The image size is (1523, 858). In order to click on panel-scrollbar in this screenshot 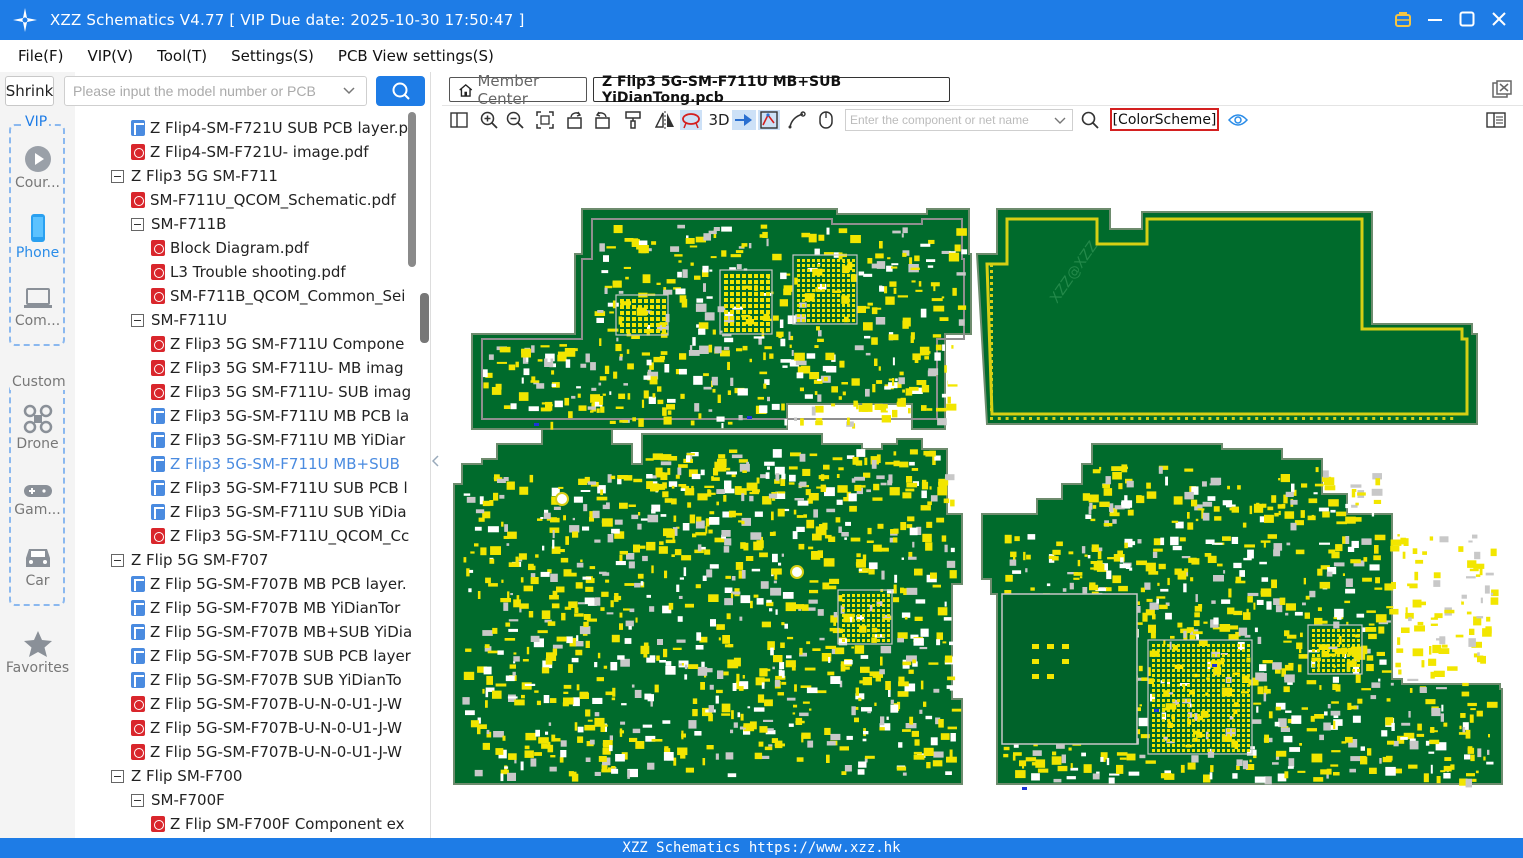, I will do `click(424, 318)`.